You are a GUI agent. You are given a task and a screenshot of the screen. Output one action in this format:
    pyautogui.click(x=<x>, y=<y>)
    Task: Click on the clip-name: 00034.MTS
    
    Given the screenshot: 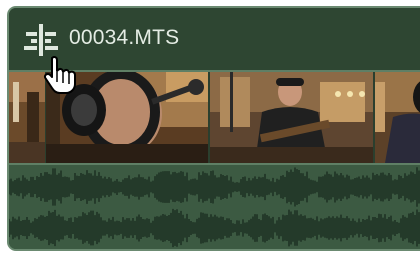 What is the action you would take?
    pyautogui.click(x=124, y=37)
    